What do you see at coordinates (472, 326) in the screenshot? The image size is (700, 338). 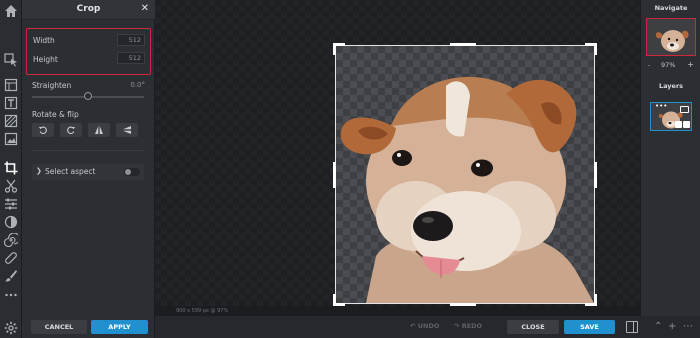 I see `redo-label: REDO` at bounding box center [472, 326].